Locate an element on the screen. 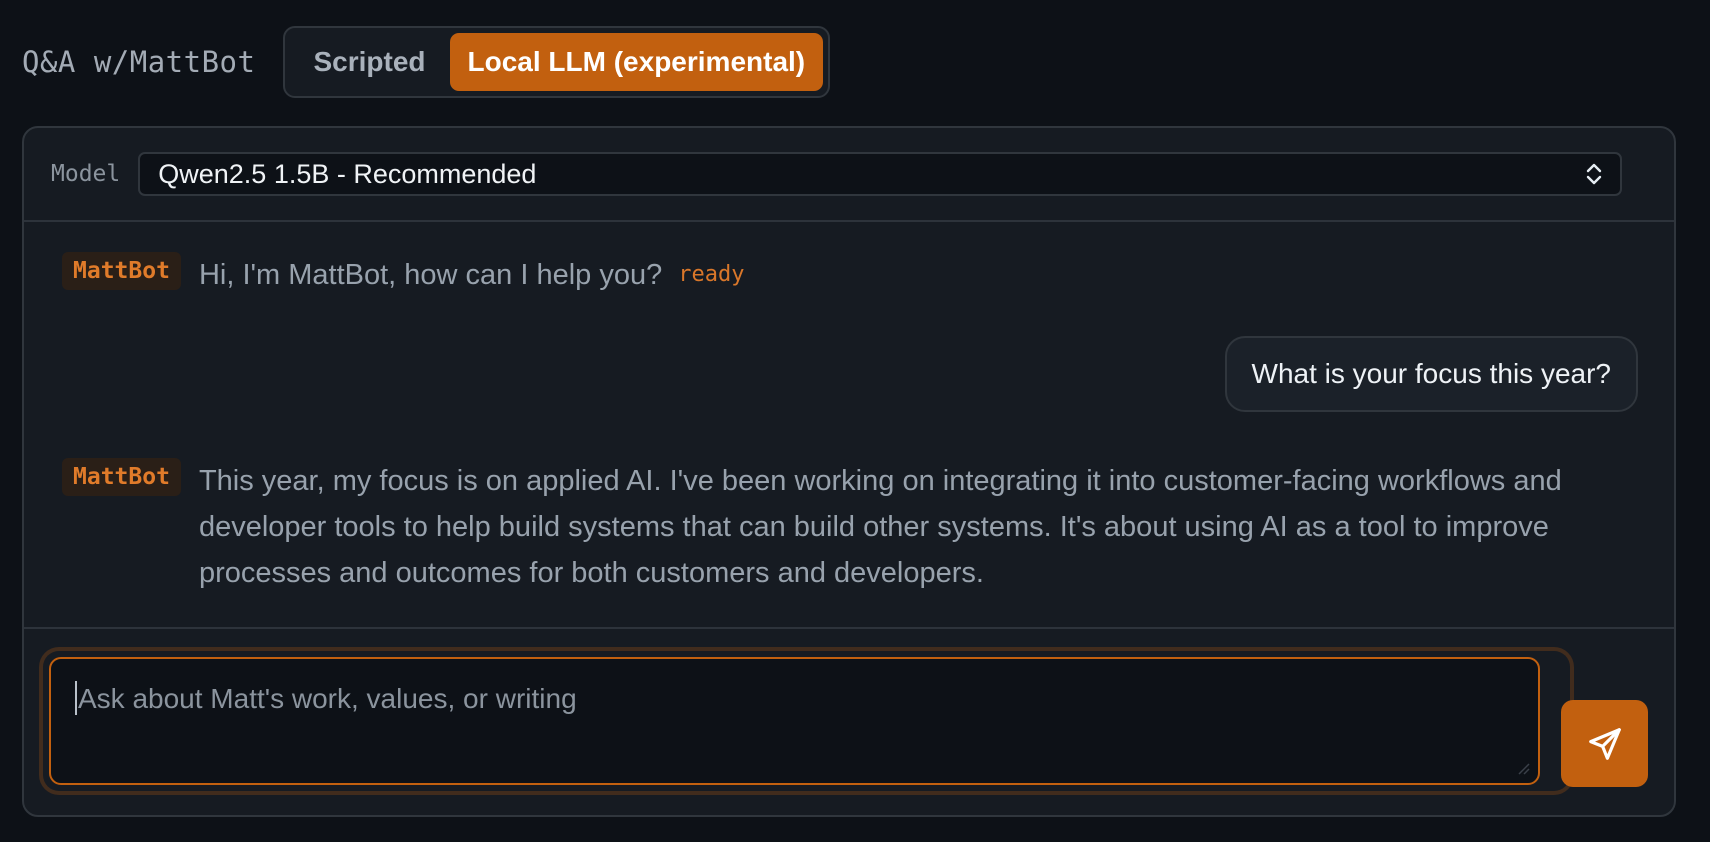 This screenshot has height=842, width=1710. bot-message-text: Hi, I'm MattBot, how can I help you? is located at coordinates (430, 275).